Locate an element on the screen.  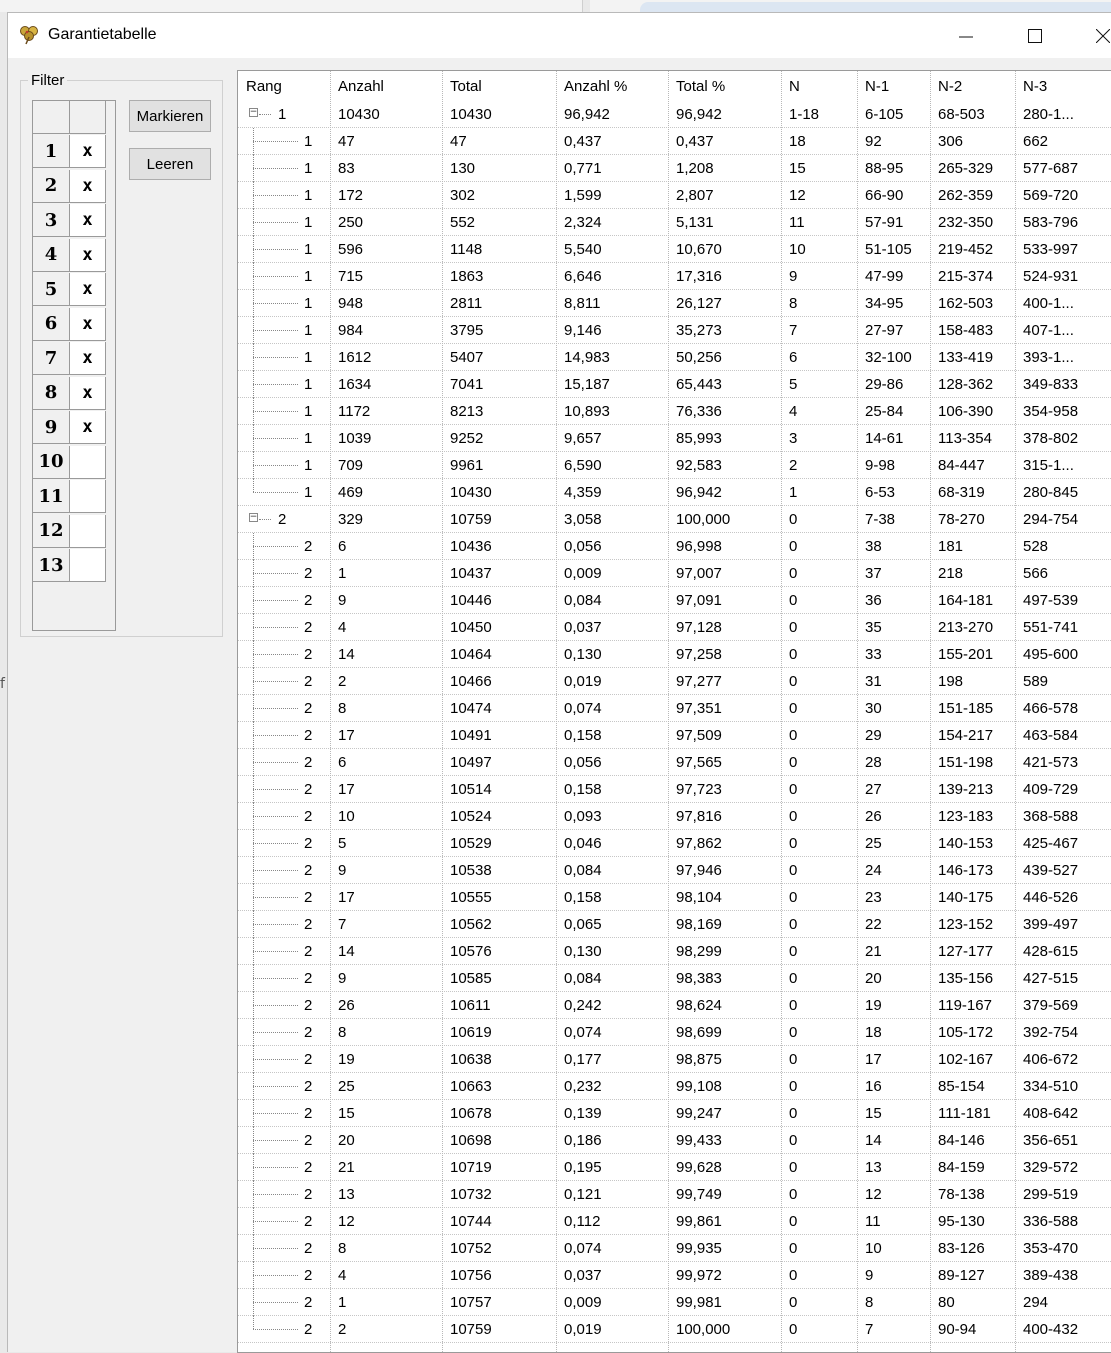
column-header-tpct: Total % is located at coordinates (724, 86).